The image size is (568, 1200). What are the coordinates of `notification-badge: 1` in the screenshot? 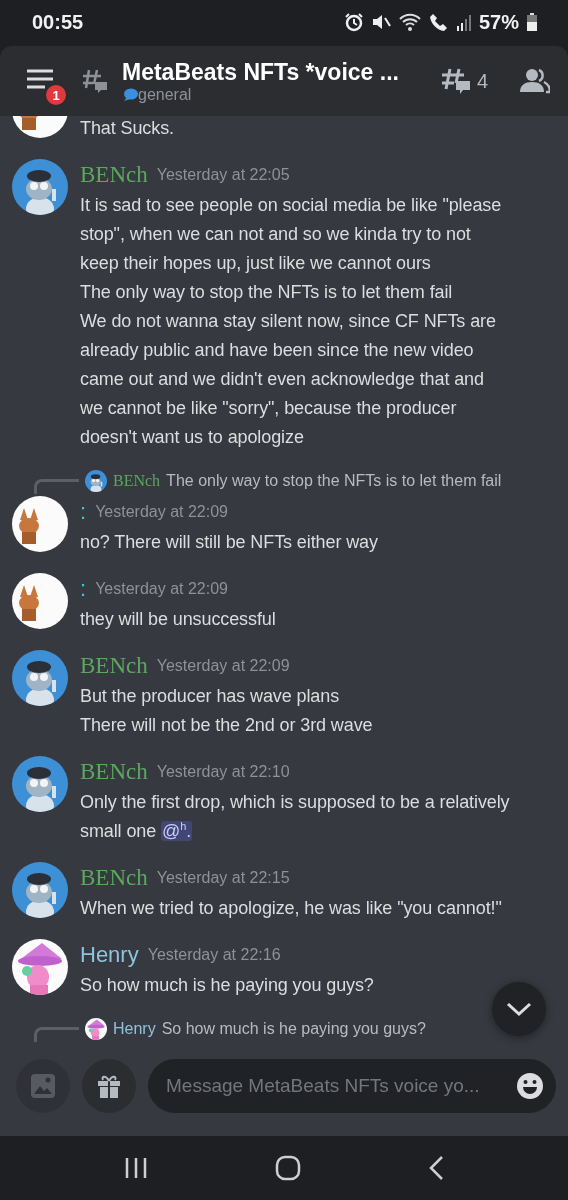 It's located at (56, 95).